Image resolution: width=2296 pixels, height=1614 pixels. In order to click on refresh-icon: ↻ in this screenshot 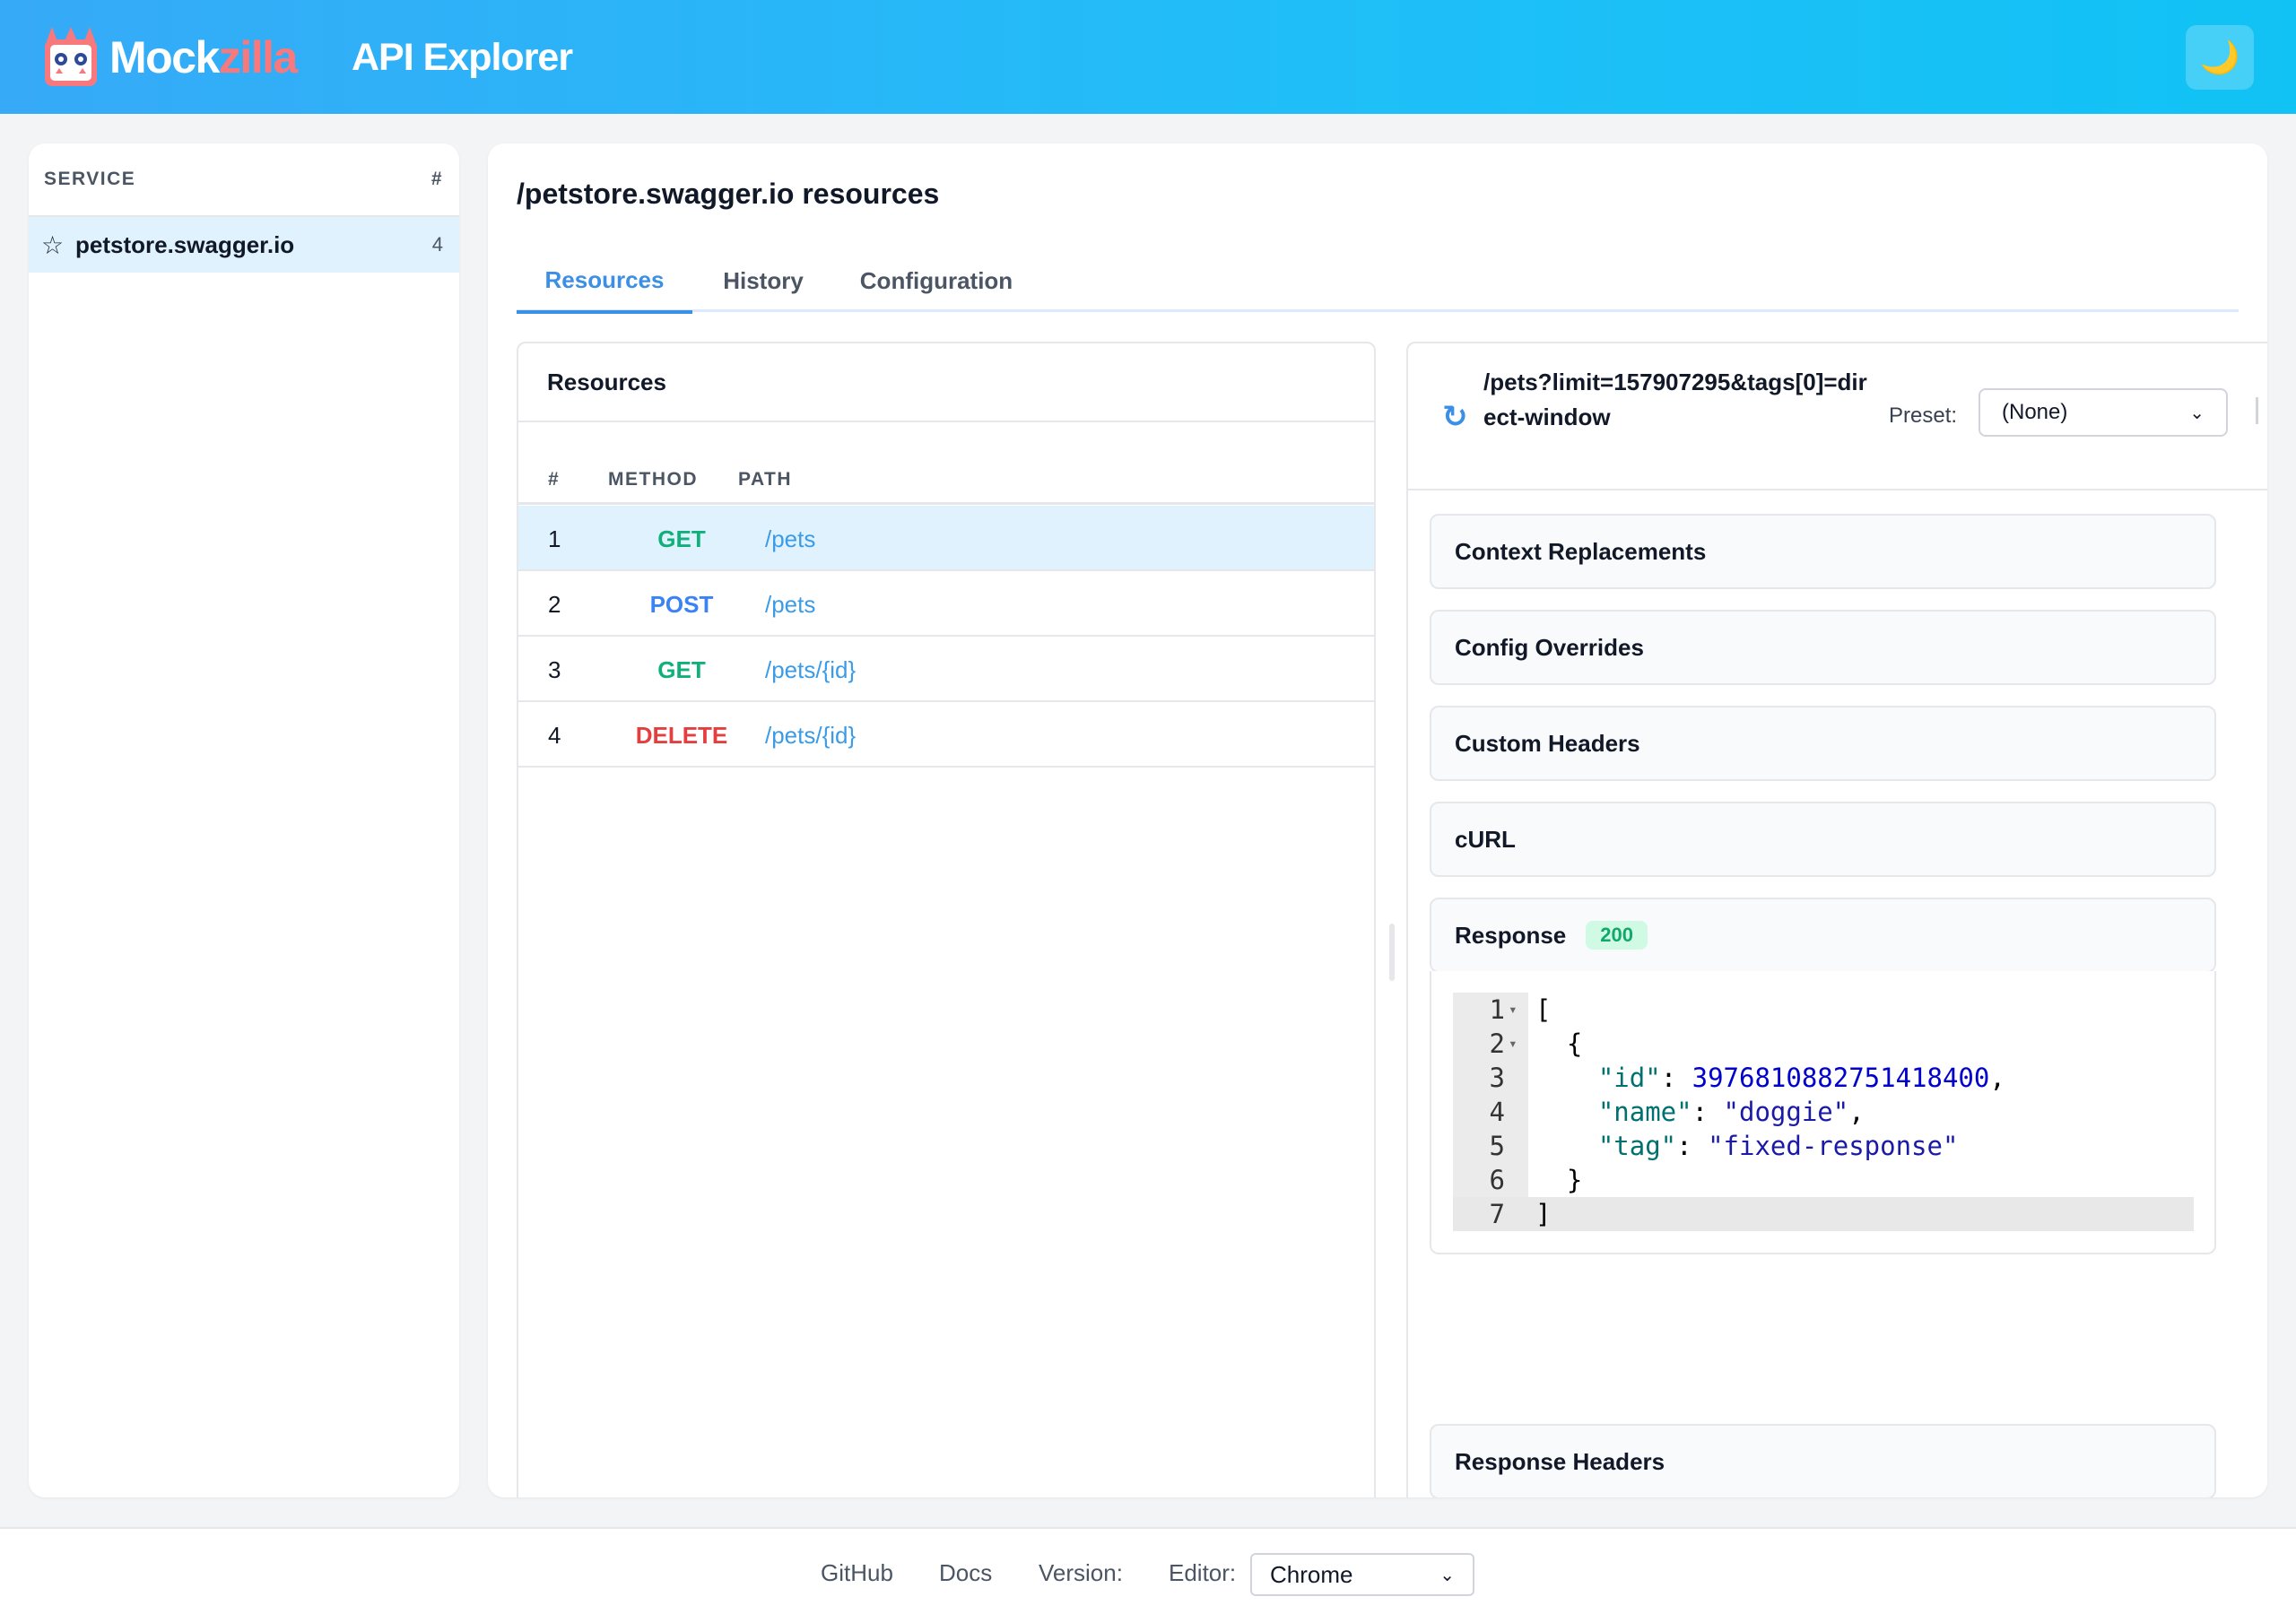, I will do `click(1456, 417)`.